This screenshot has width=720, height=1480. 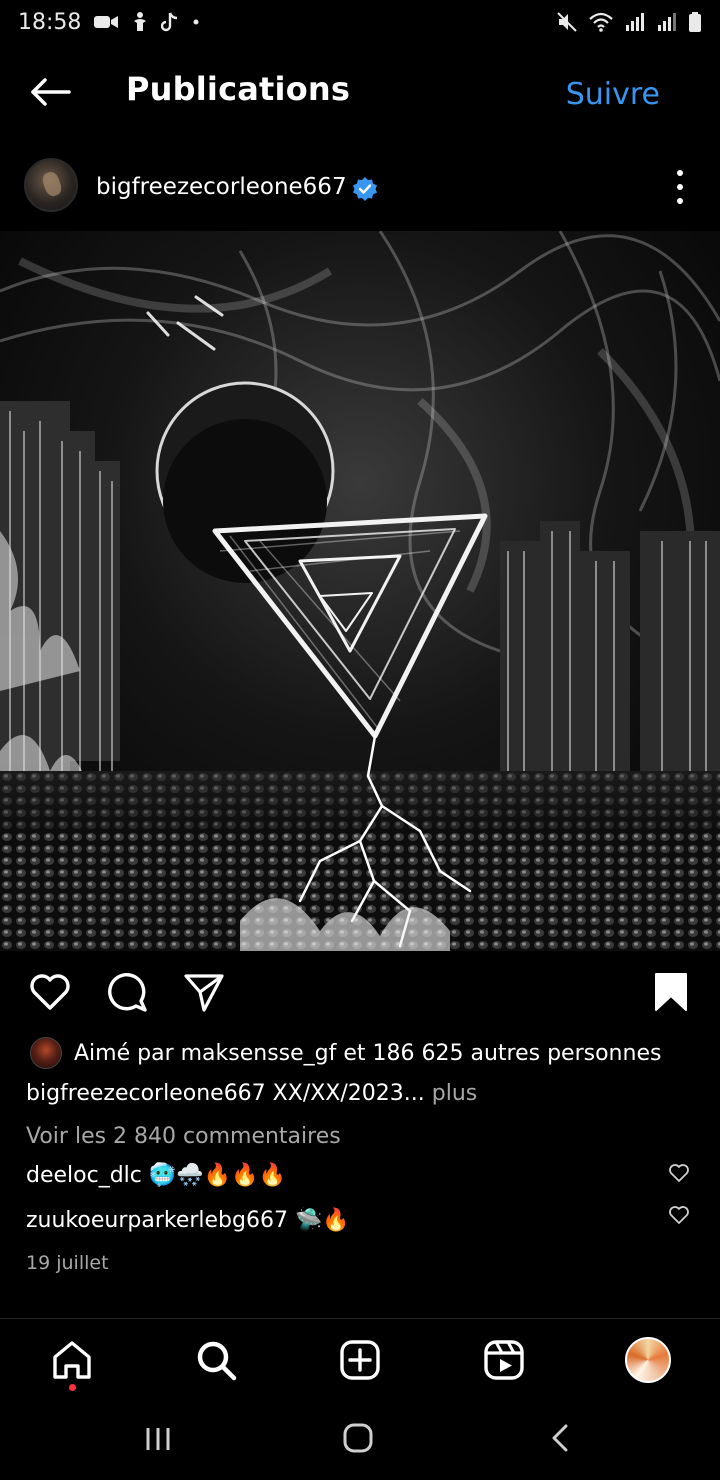 What do you see at coordinates (170, 22) in the screenshot?
I see `tiktok-icon` at bounding box center [170, 22].